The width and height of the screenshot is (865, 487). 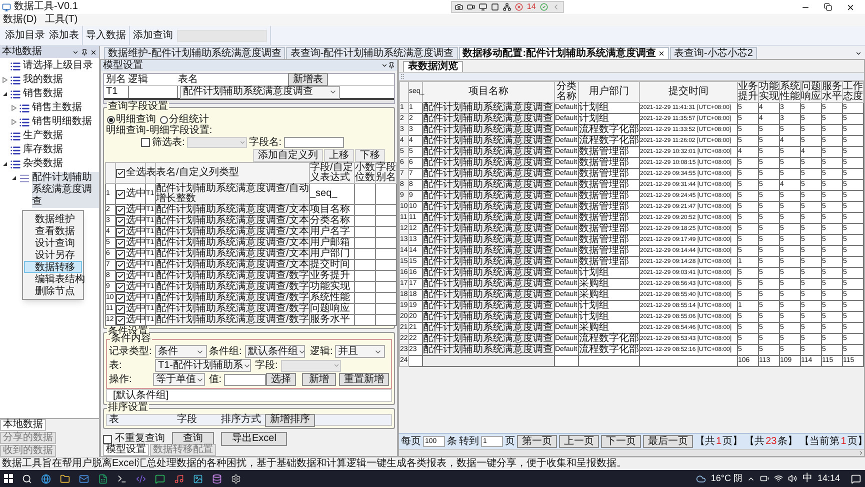 What do you see at coordinates (360, 351) in the screenshot?
I see `dropdown: 并且` at bounding box center [360, 351].